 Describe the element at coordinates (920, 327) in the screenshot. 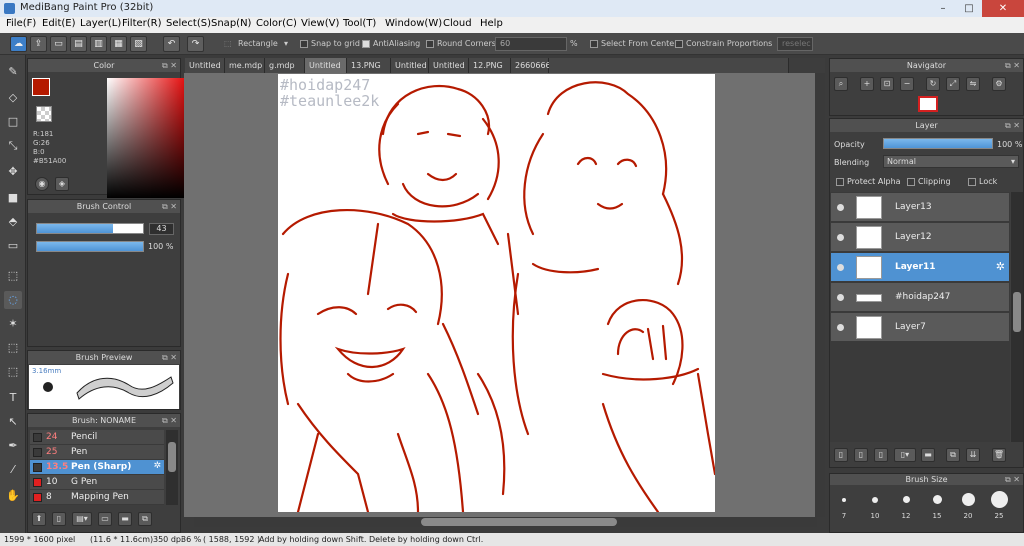

I see `layer-row-layer7: Layer7` at that location.